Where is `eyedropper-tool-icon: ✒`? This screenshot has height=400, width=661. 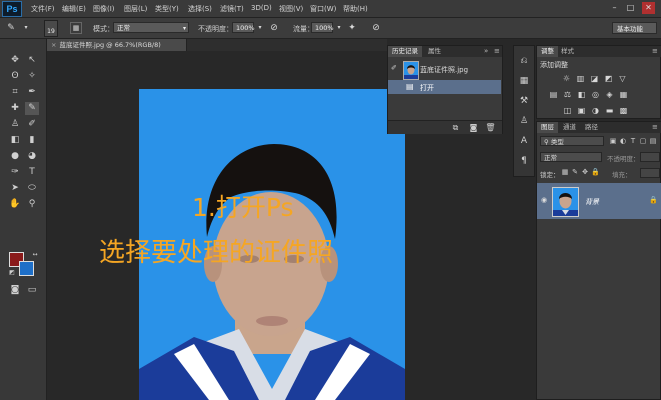
eyedropper-tool-icon: ✒ is located at coordinates (32, 92).